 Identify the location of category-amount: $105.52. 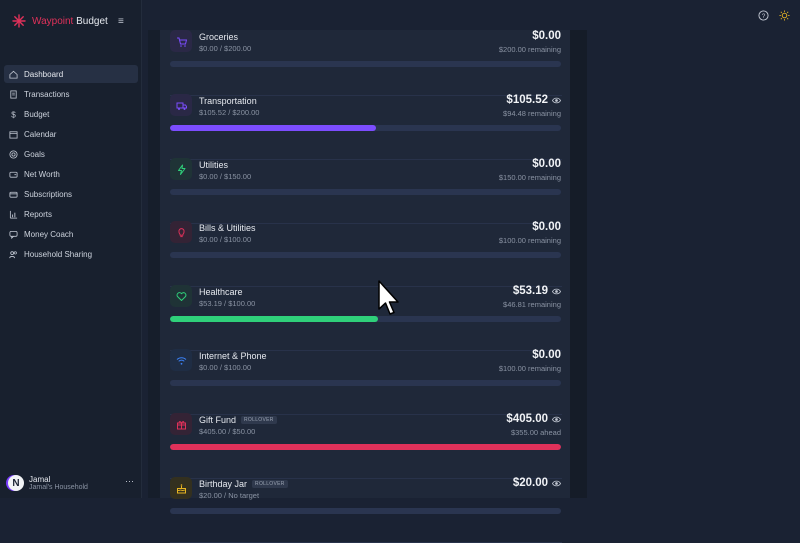
(533, 100).